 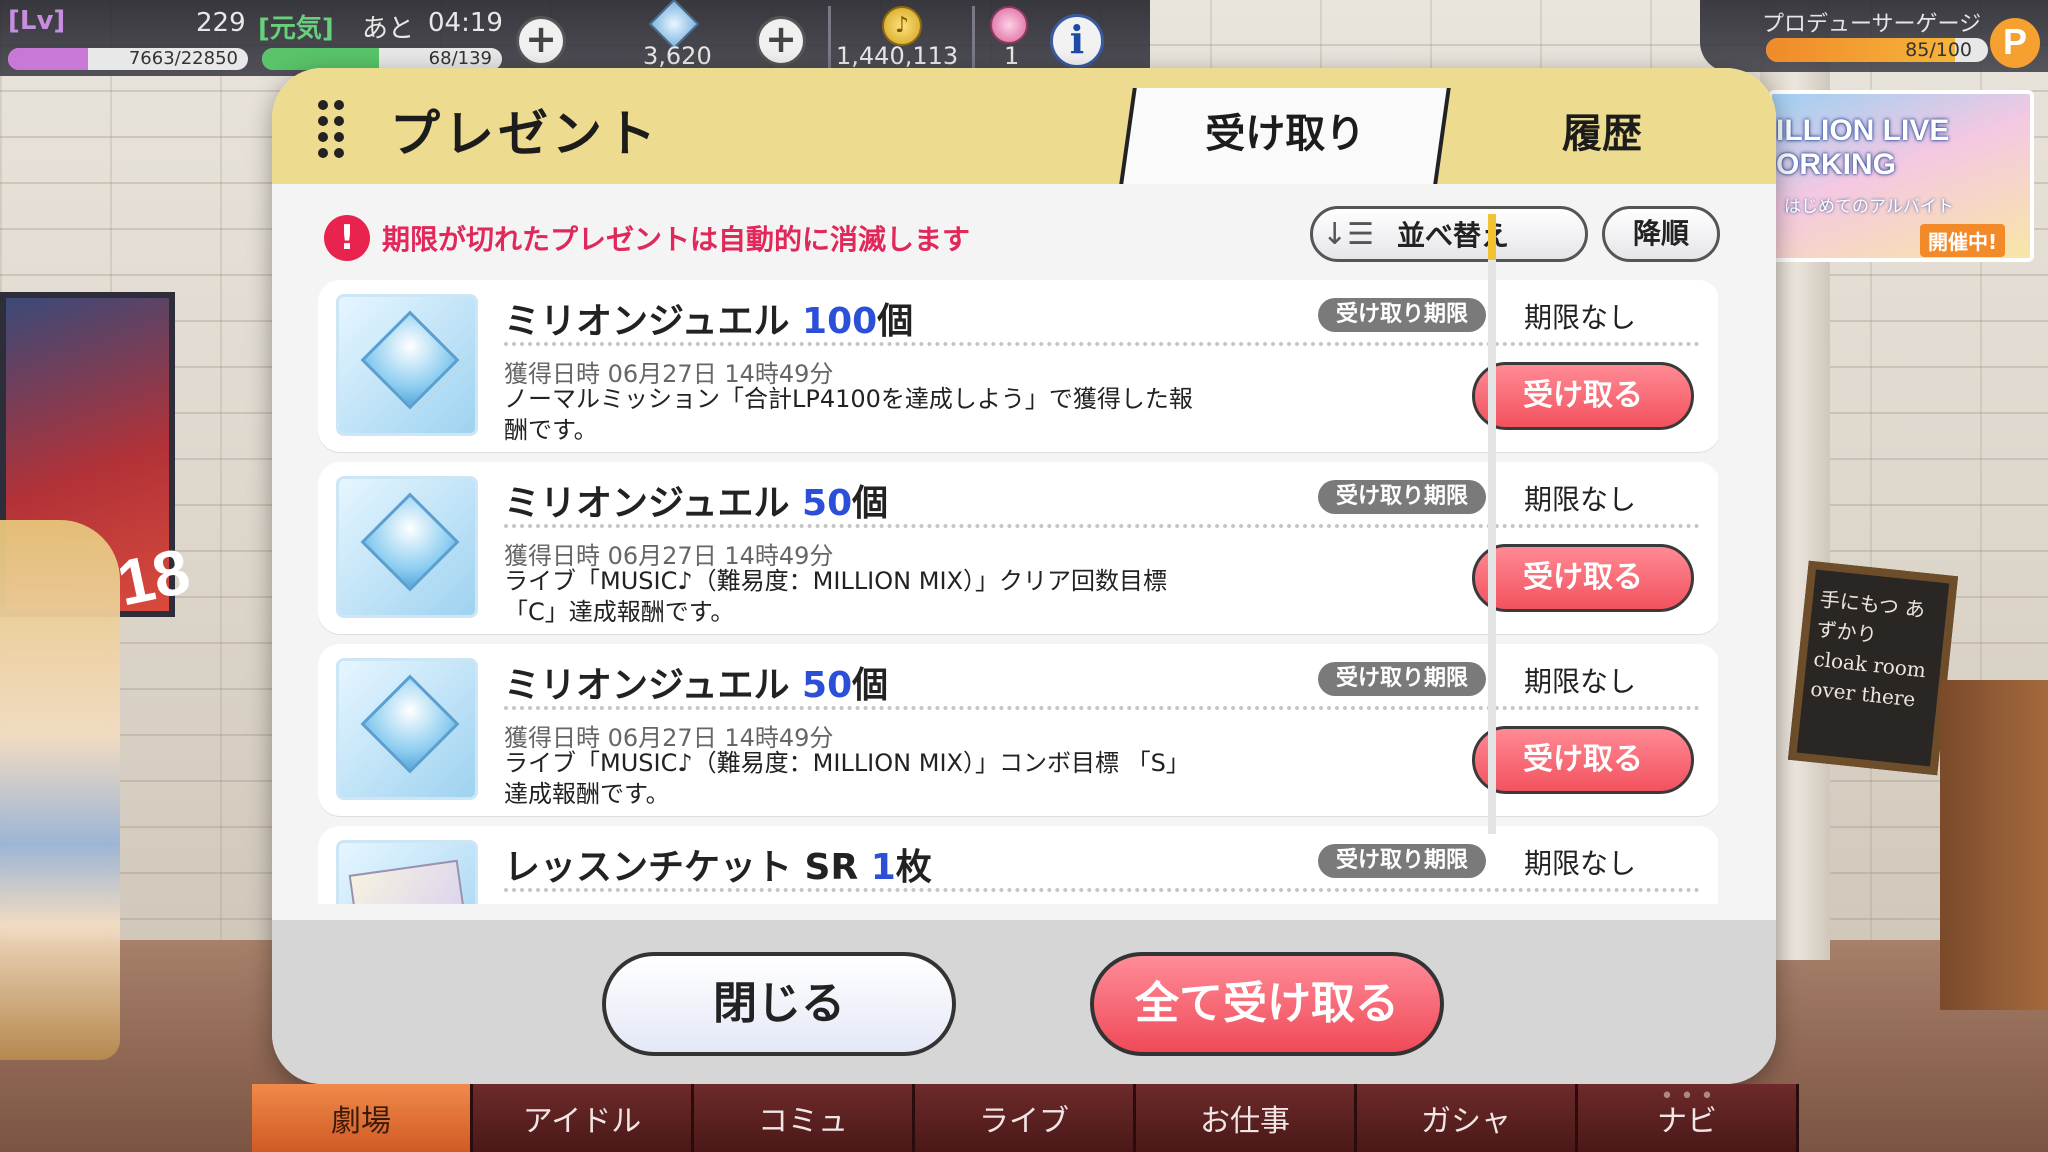 I want to click on nav-live: ライブ, so click(x=1025, y=1118).